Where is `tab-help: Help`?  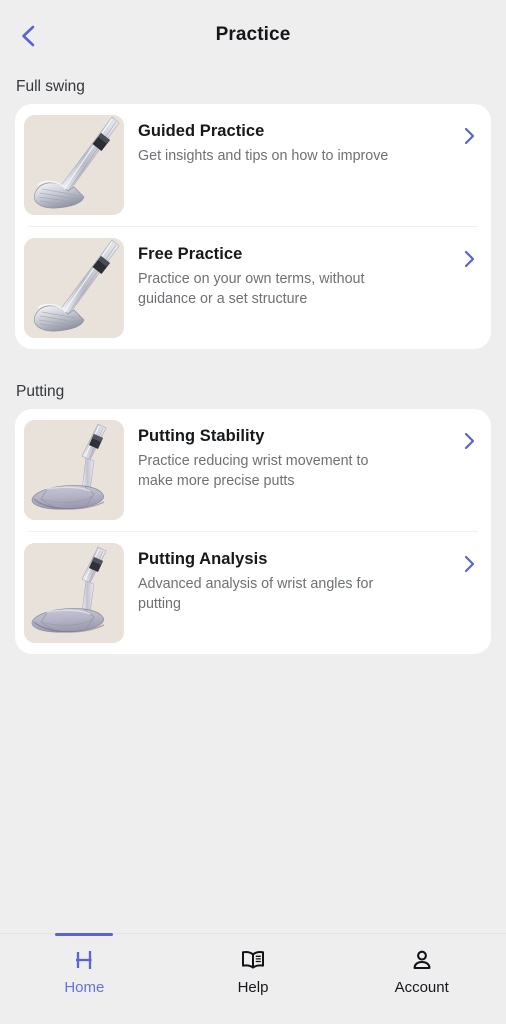 tab-help: Help is located at coordinates (253, 979).